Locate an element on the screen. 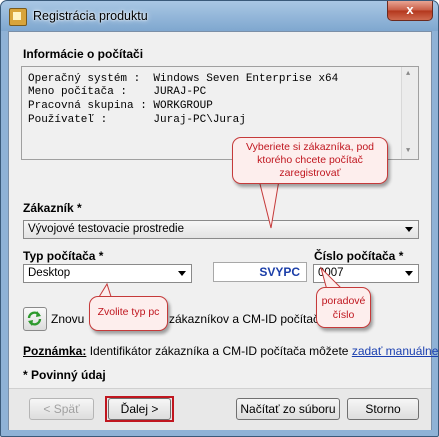 This screenshot has height=437, width=439. pc-type-callout: Zvolite typ pc is located at coordinates (128, 313).